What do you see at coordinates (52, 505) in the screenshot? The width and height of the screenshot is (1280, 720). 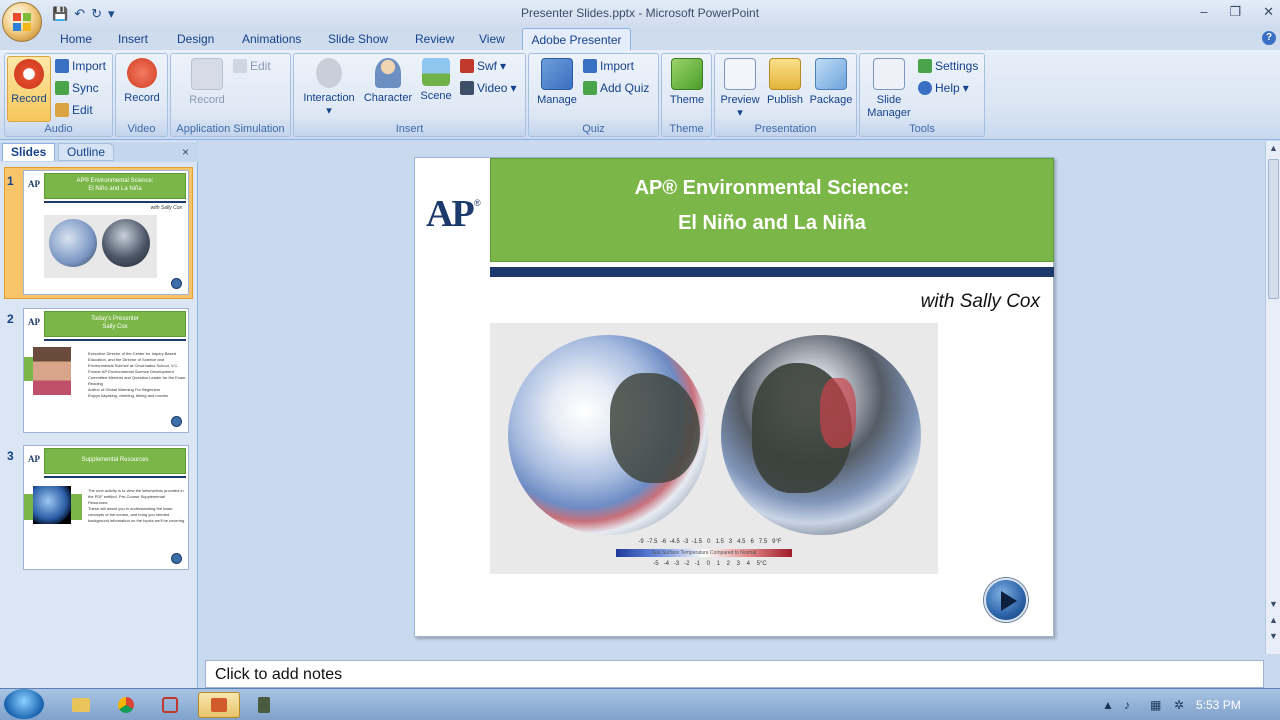 I see `thumb-earth-image` at bounding box center [52, 505].